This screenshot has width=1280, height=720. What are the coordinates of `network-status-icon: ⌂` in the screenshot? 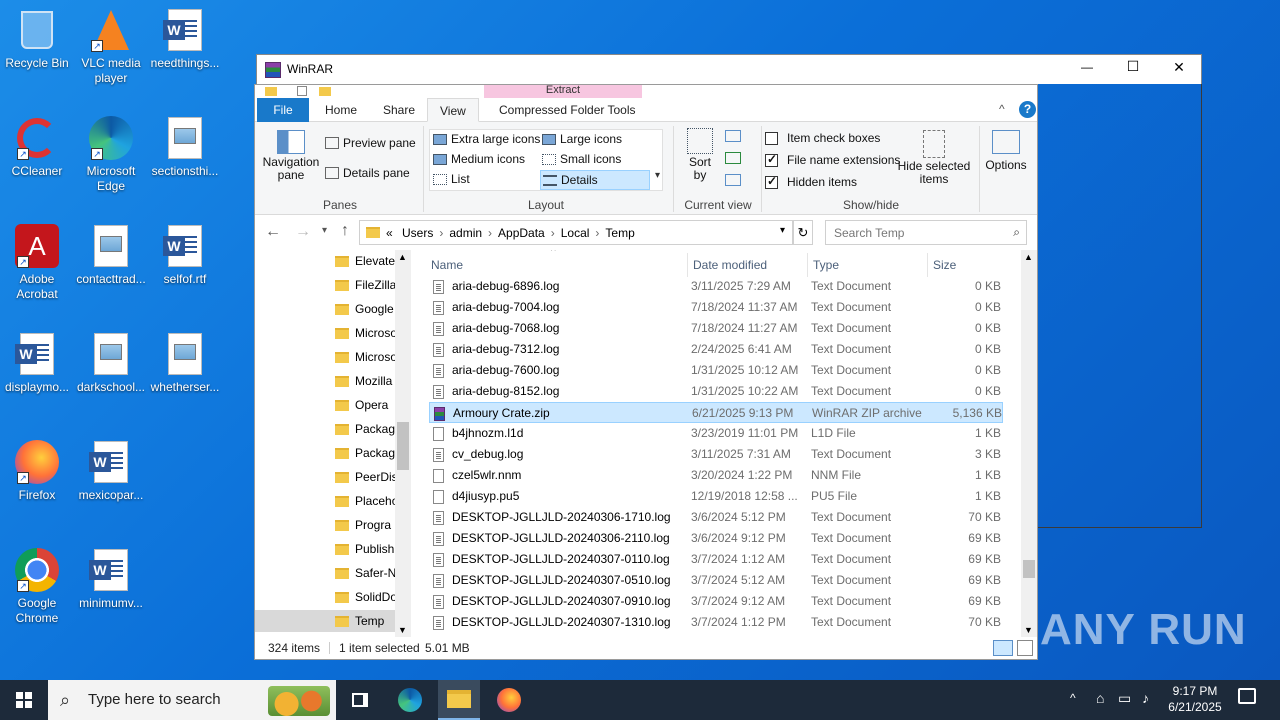 It's located at (1100, 698).